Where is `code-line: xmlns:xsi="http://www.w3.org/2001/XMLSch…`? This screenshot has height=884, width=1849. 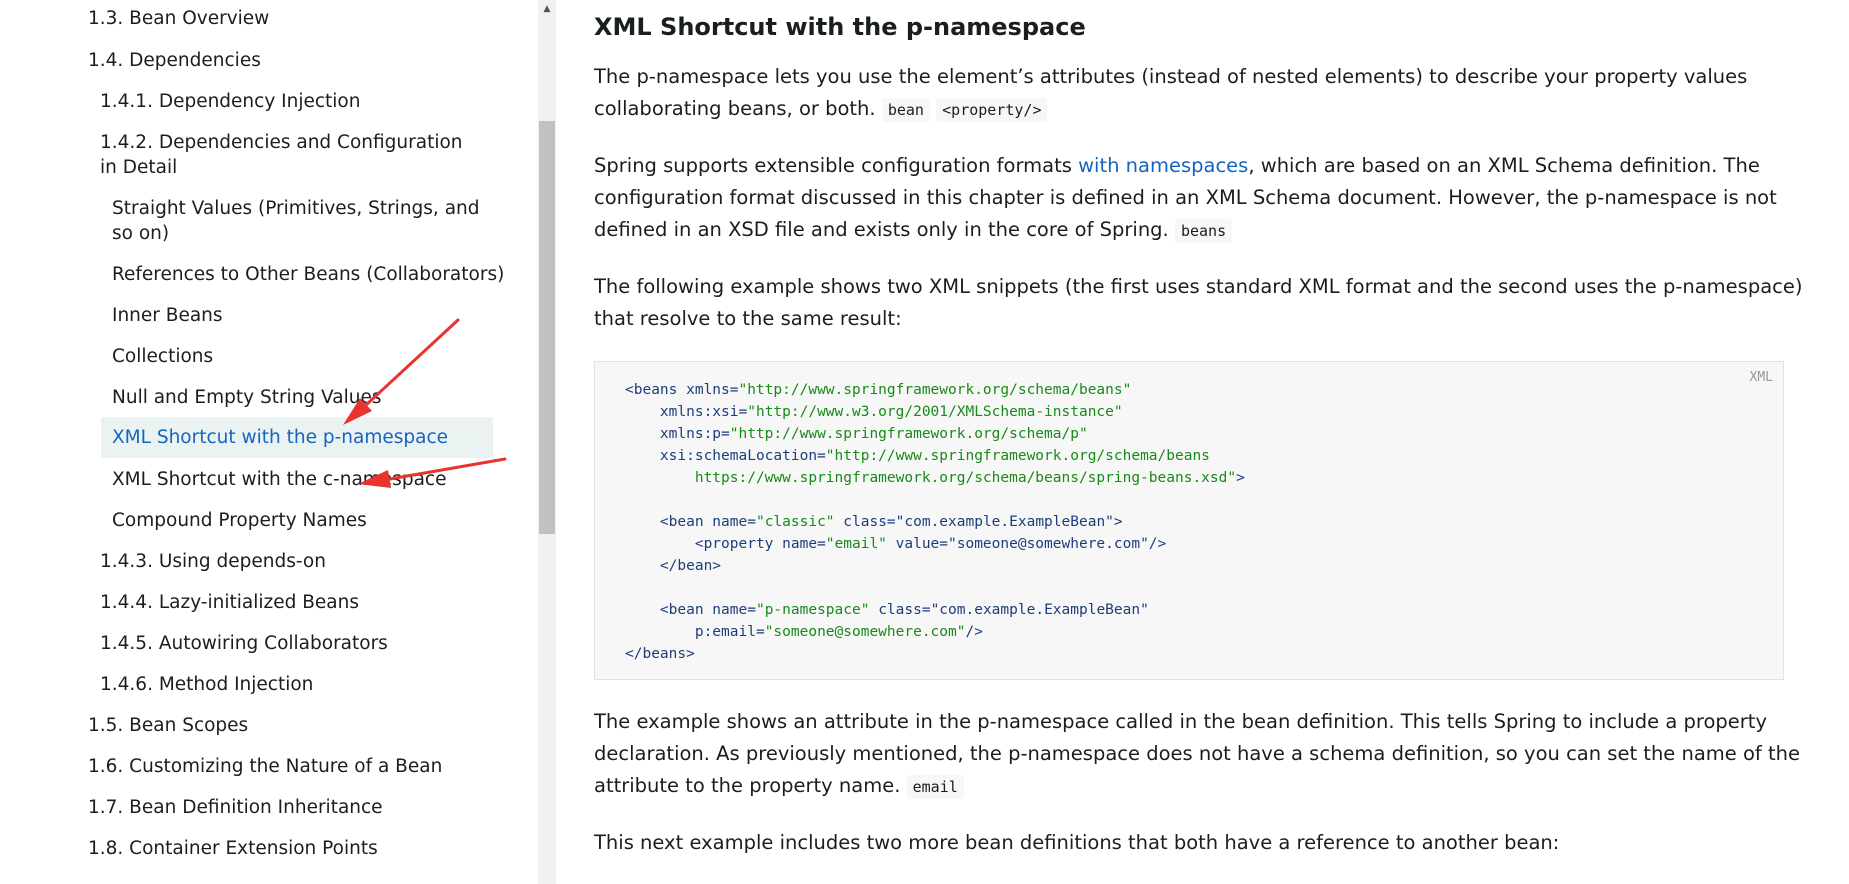 code-line: xmlns:xsi="http://www.w3.org/2001/XMLSch… is located at coordinates (891, 412).